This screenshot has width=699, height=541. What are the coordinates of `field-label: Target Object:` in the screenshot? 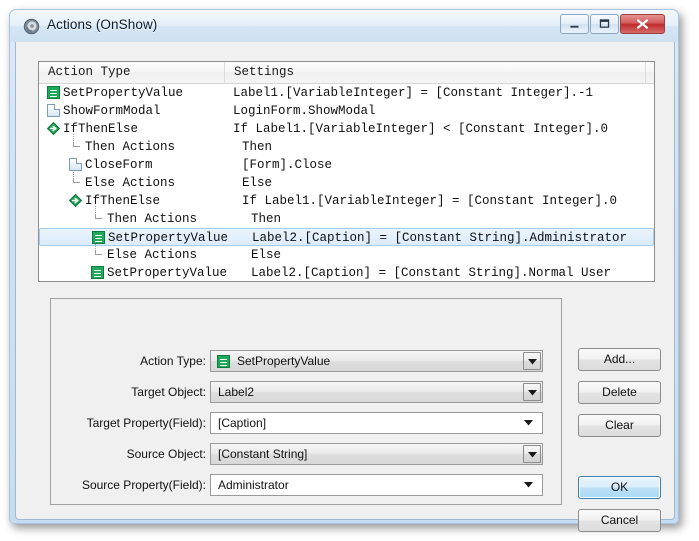 It's located at (168, 392).